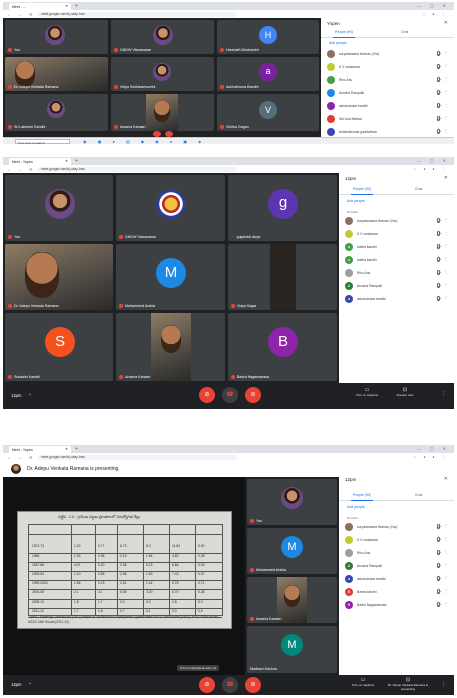  What do you see at coordinates (282, 208) in the screenshot?
I see `participant-tile: g ··· gujuluddi divya` at bounding box center [282, 208].